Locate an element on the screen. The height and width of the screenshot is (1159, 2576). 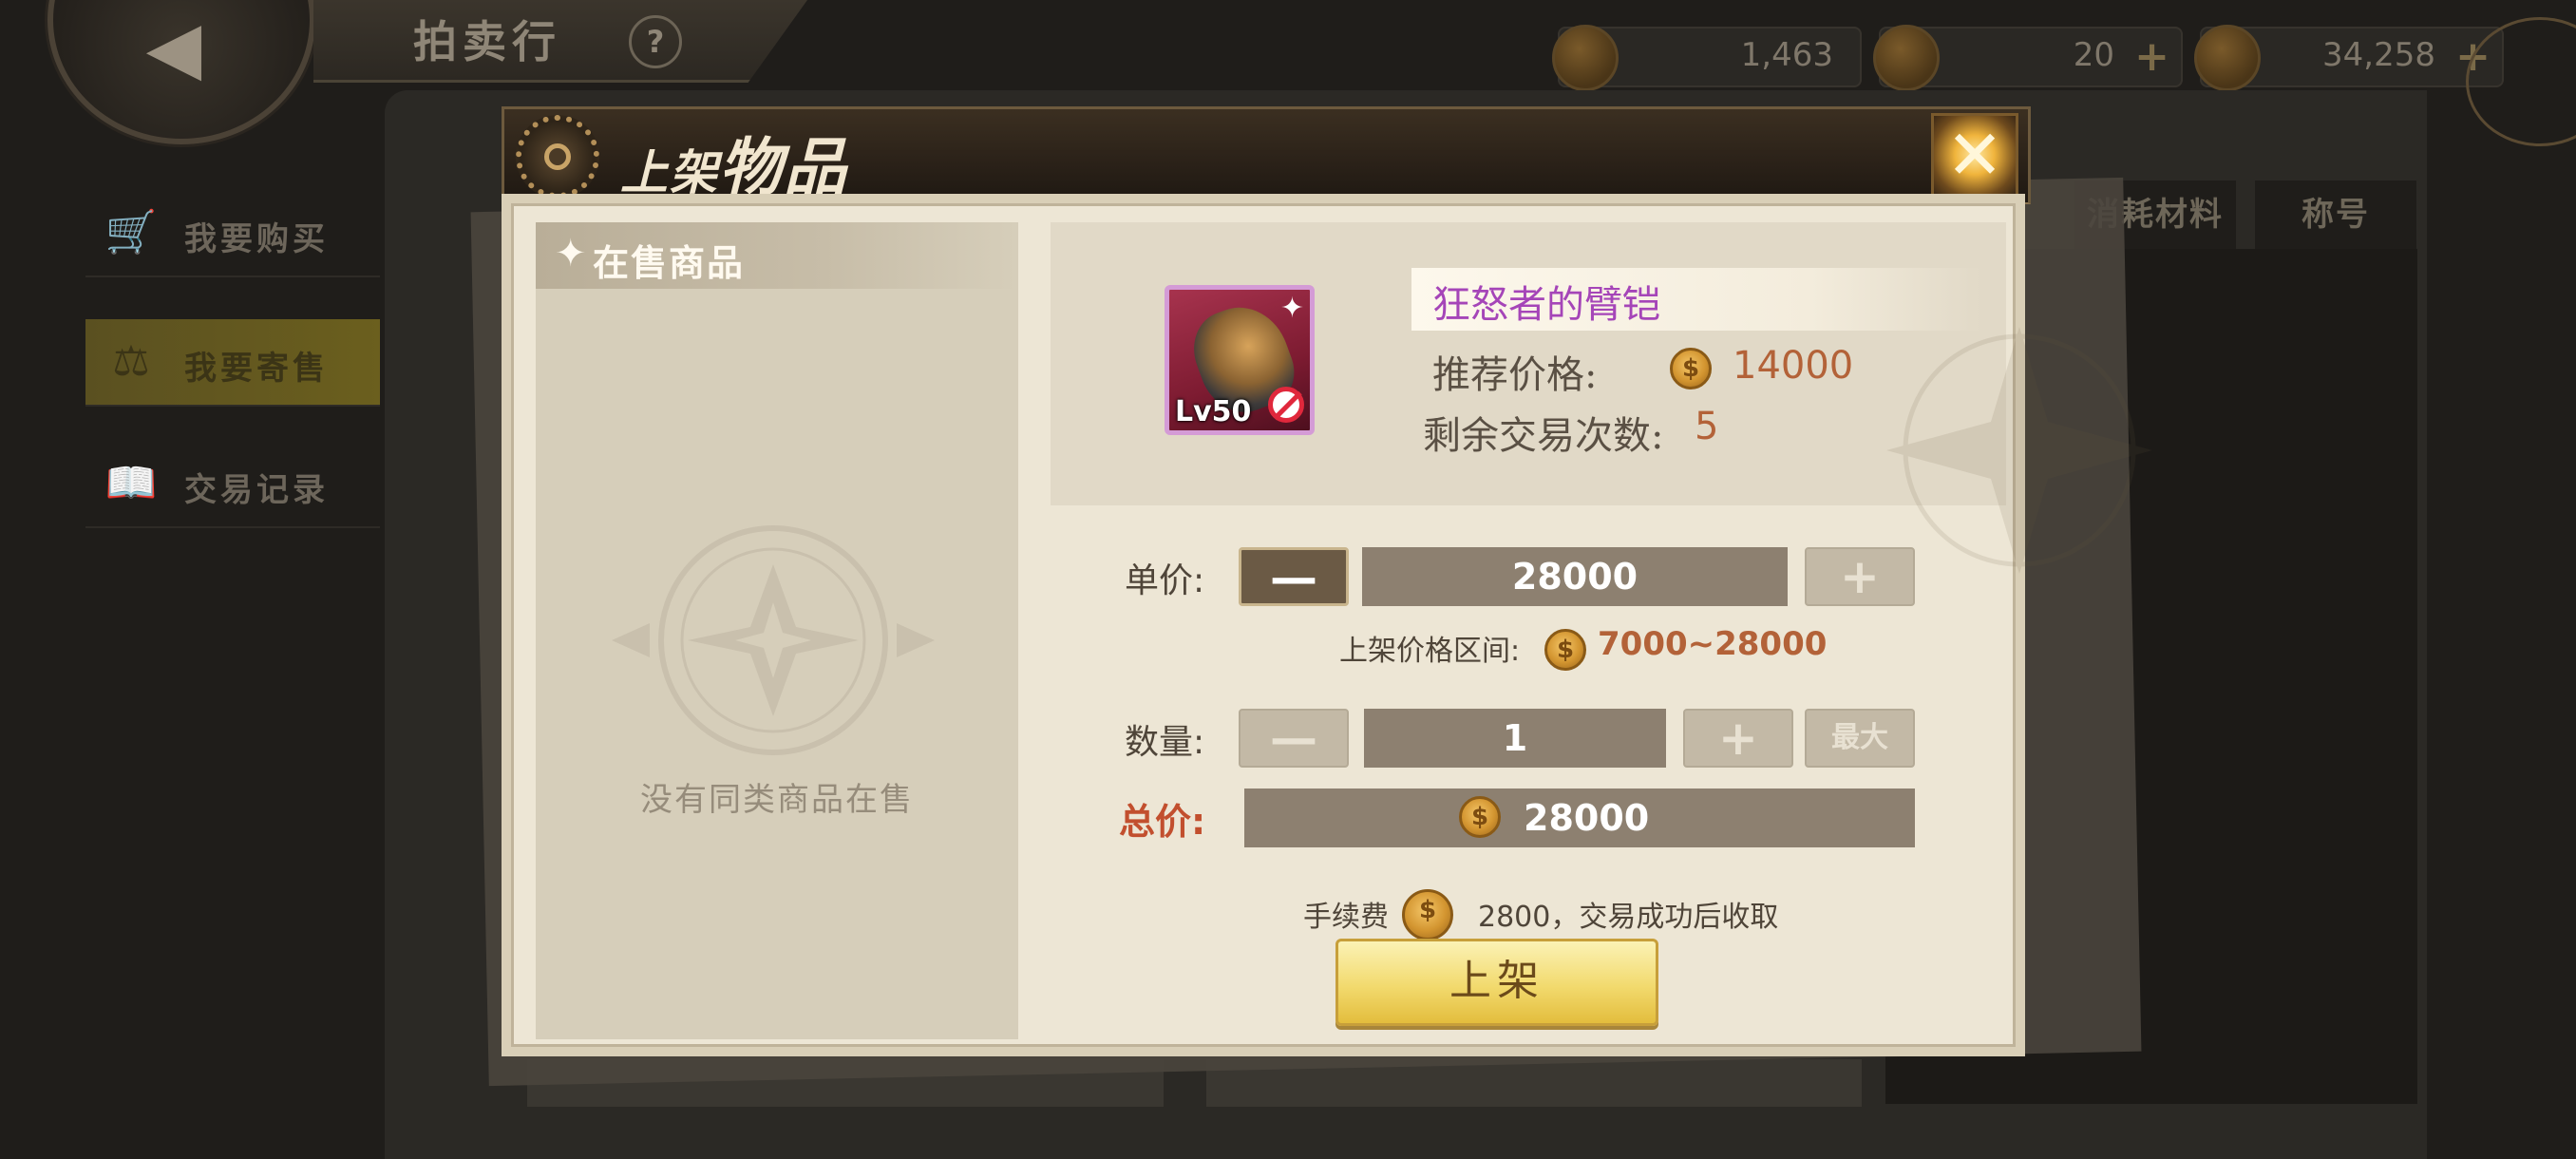
currency-gold: 34,258 + is located at coordinates (2349, 58).